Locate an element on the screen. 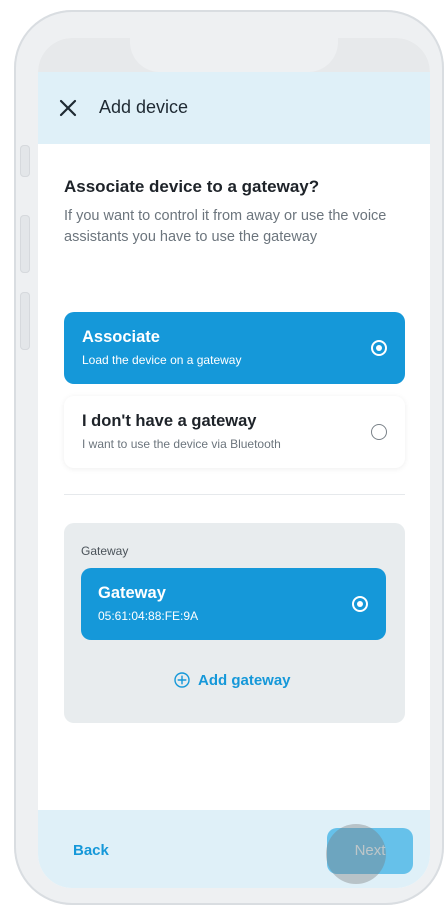 This screenshot has width=446, height=907. gateway-section-label: Gateway is located at coordinates (105, 551).